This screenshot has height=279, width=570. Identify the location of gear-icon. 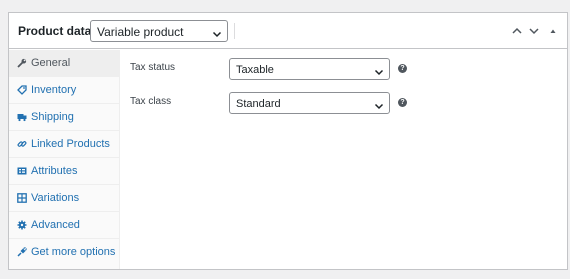
(22, 225).